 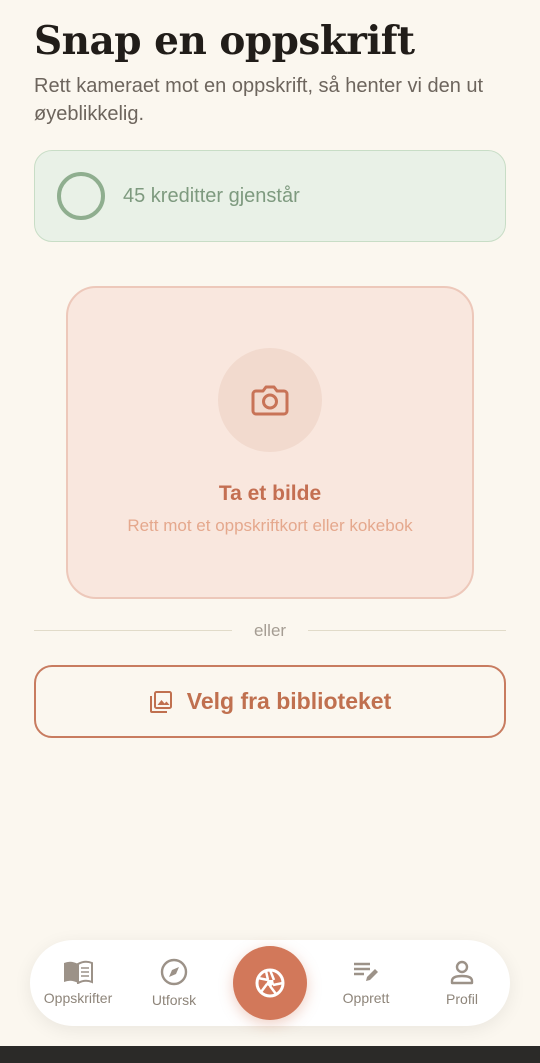 What do you see at coordinates (160, 701) in the screenshot?
I see `gallery-icon` at bounding box center [160, 701].